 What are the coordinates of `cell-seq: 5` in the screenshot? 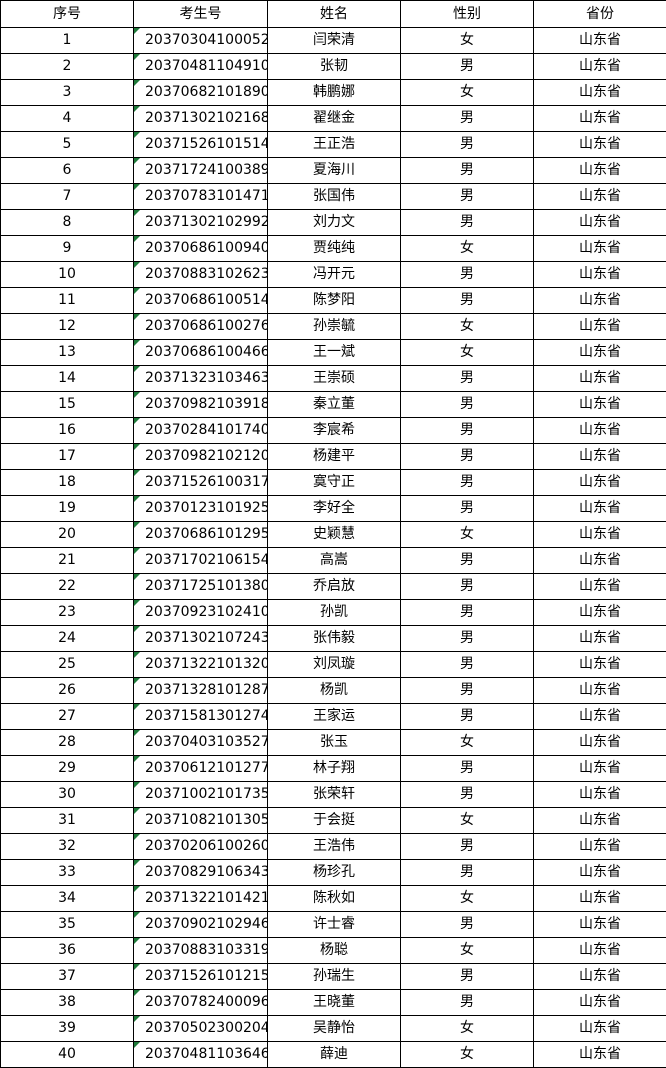 It's located at (67, 145).